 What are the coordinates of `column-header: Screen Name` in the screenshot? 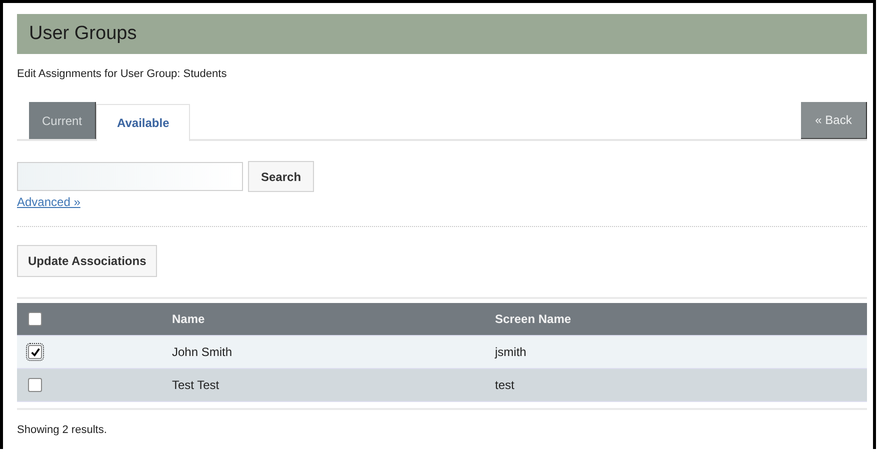 It's located at (533, 319).